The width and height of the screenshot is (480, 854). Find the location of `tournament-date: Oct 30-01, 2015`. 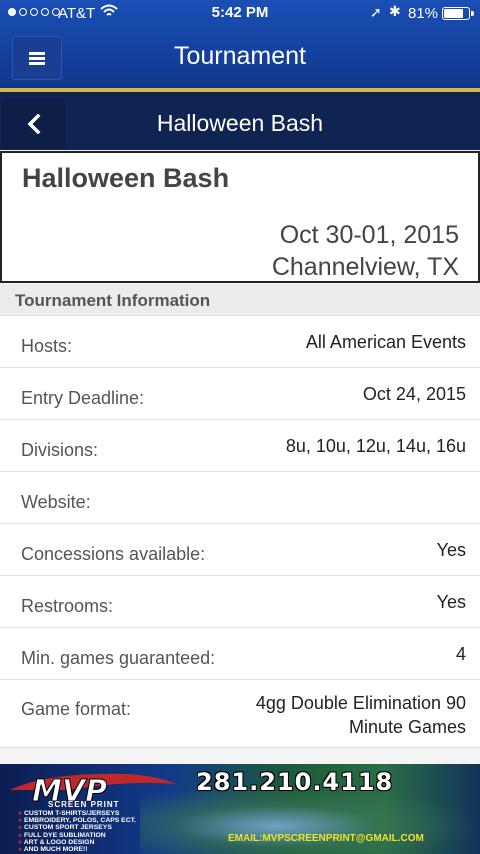

tournament-date: Oct 30-01, 2015 is located at coordinates (369, 235).